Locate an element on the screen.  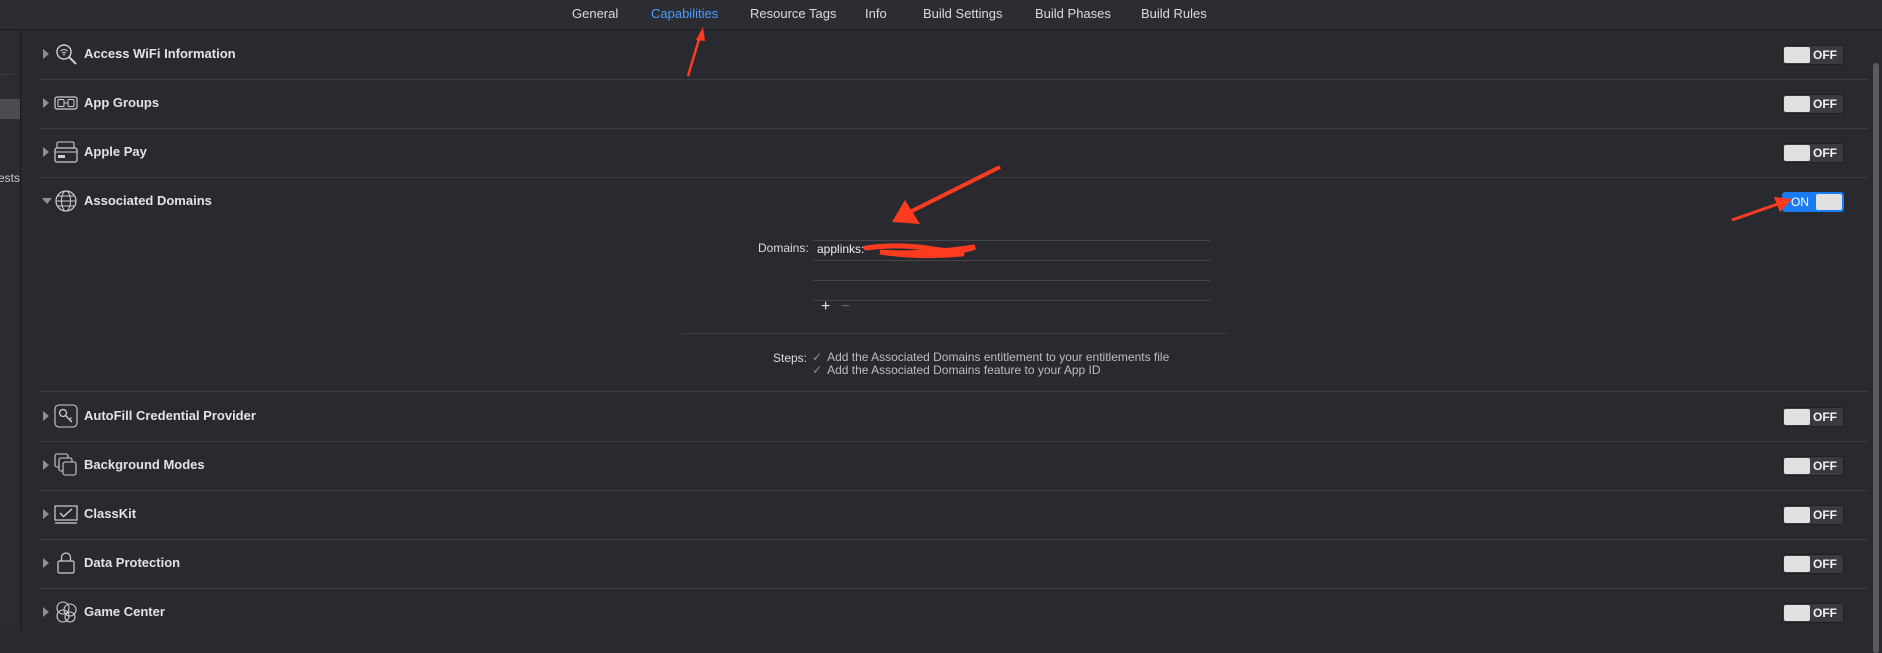
sidebar-divider is located at coordinates (7, 74).